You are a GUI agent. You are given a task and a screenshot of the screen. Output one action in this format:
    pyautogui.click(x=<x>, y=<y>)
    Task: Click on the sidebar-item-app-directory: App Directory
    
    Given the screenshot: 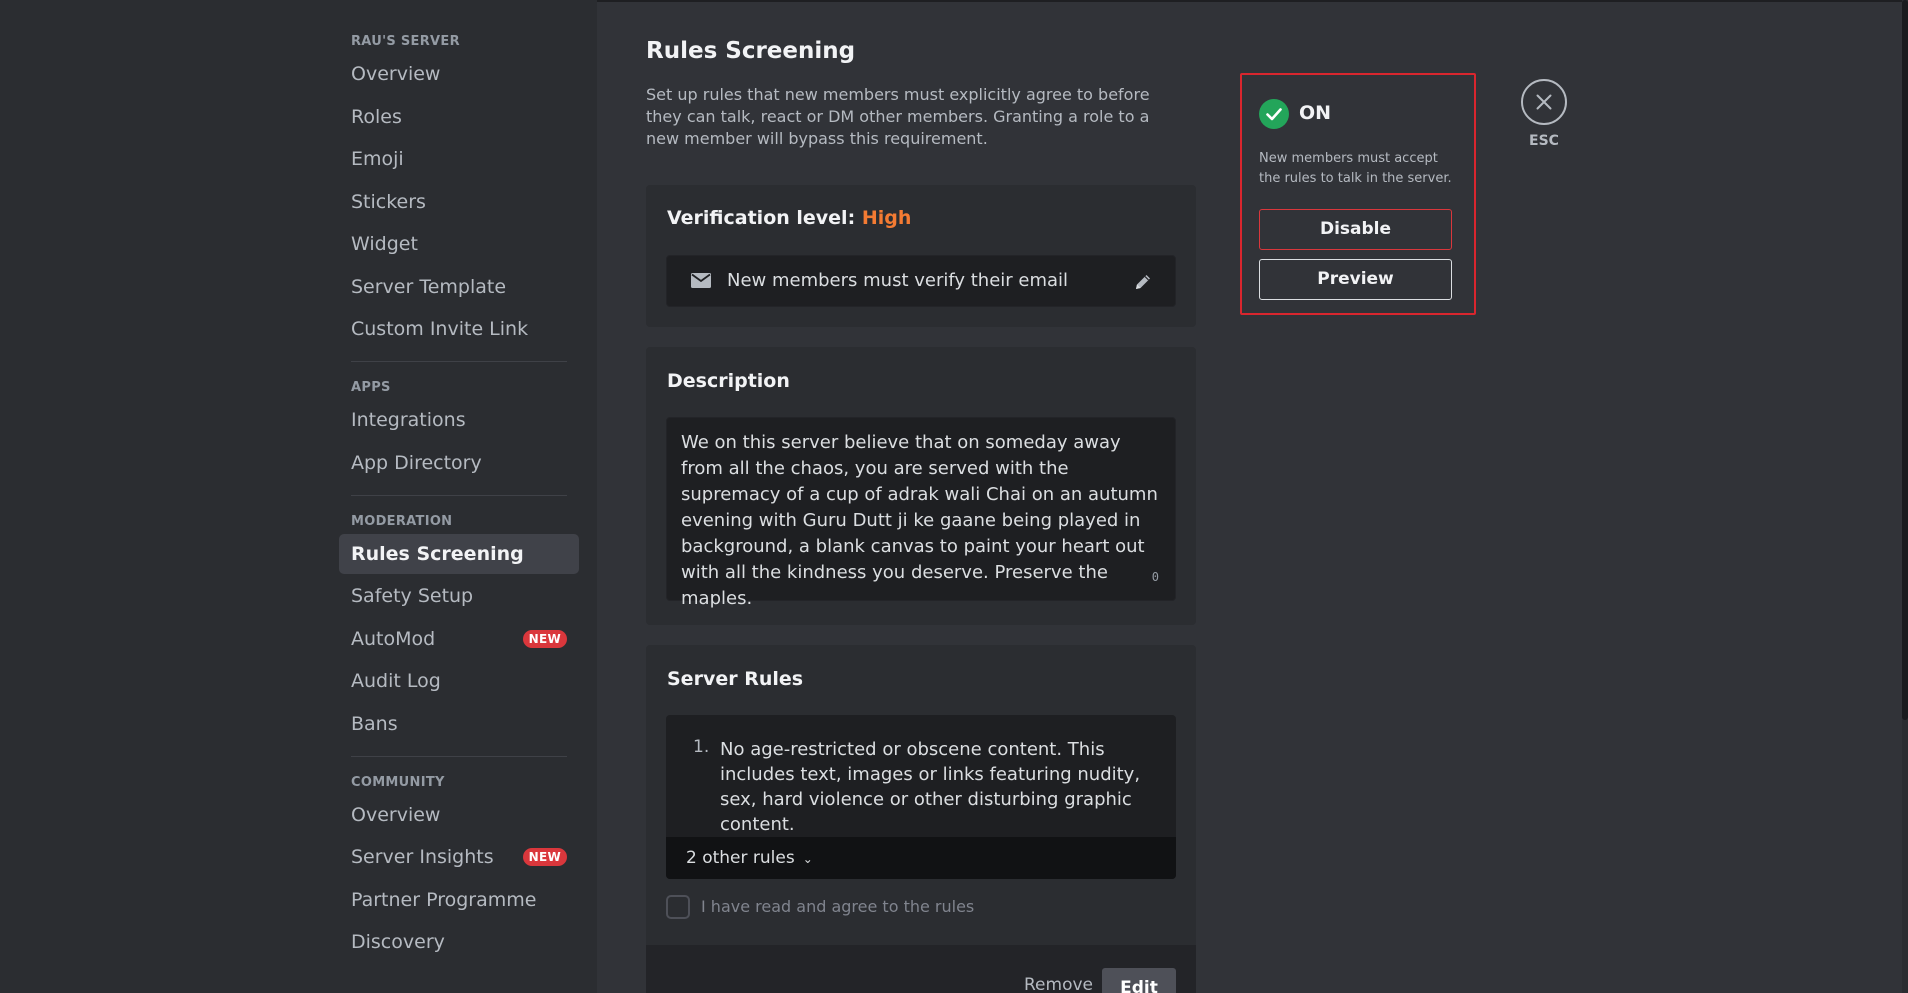 What is the action you would take?
    pyautogui.click(x=459, y=463)
    